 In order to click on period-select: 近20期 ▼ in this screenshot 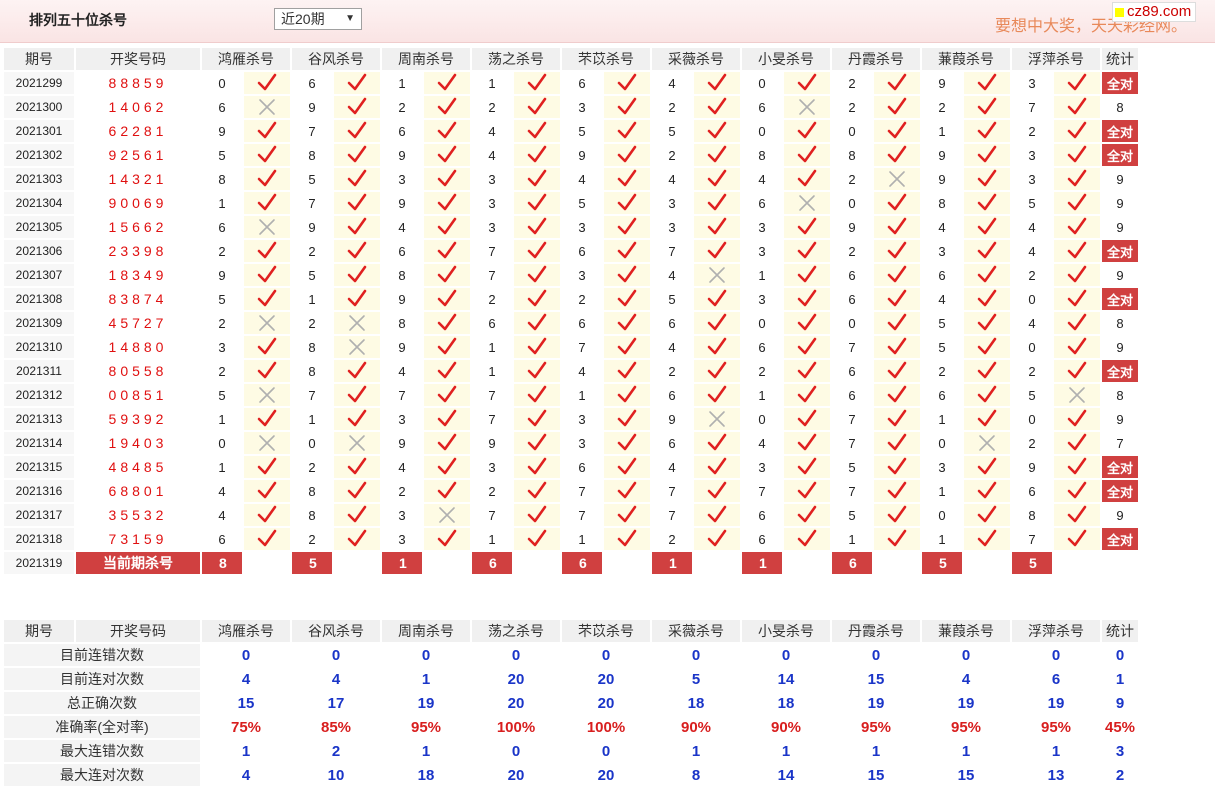, I will do `click(318, 19)`.